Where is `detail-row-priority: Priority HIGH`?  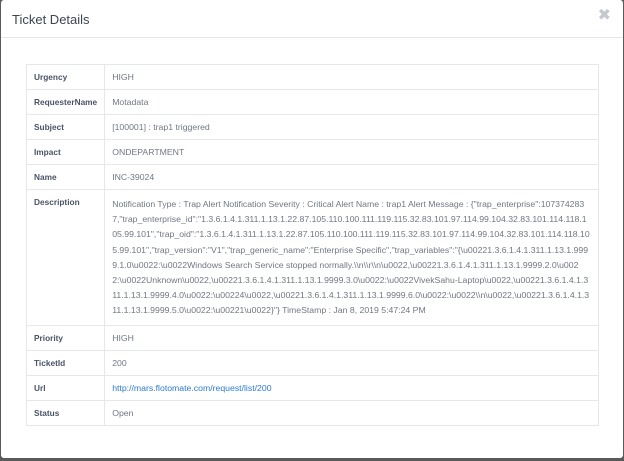
detail-row-priority: Priority HIGH is located at coordinates (312, 337).